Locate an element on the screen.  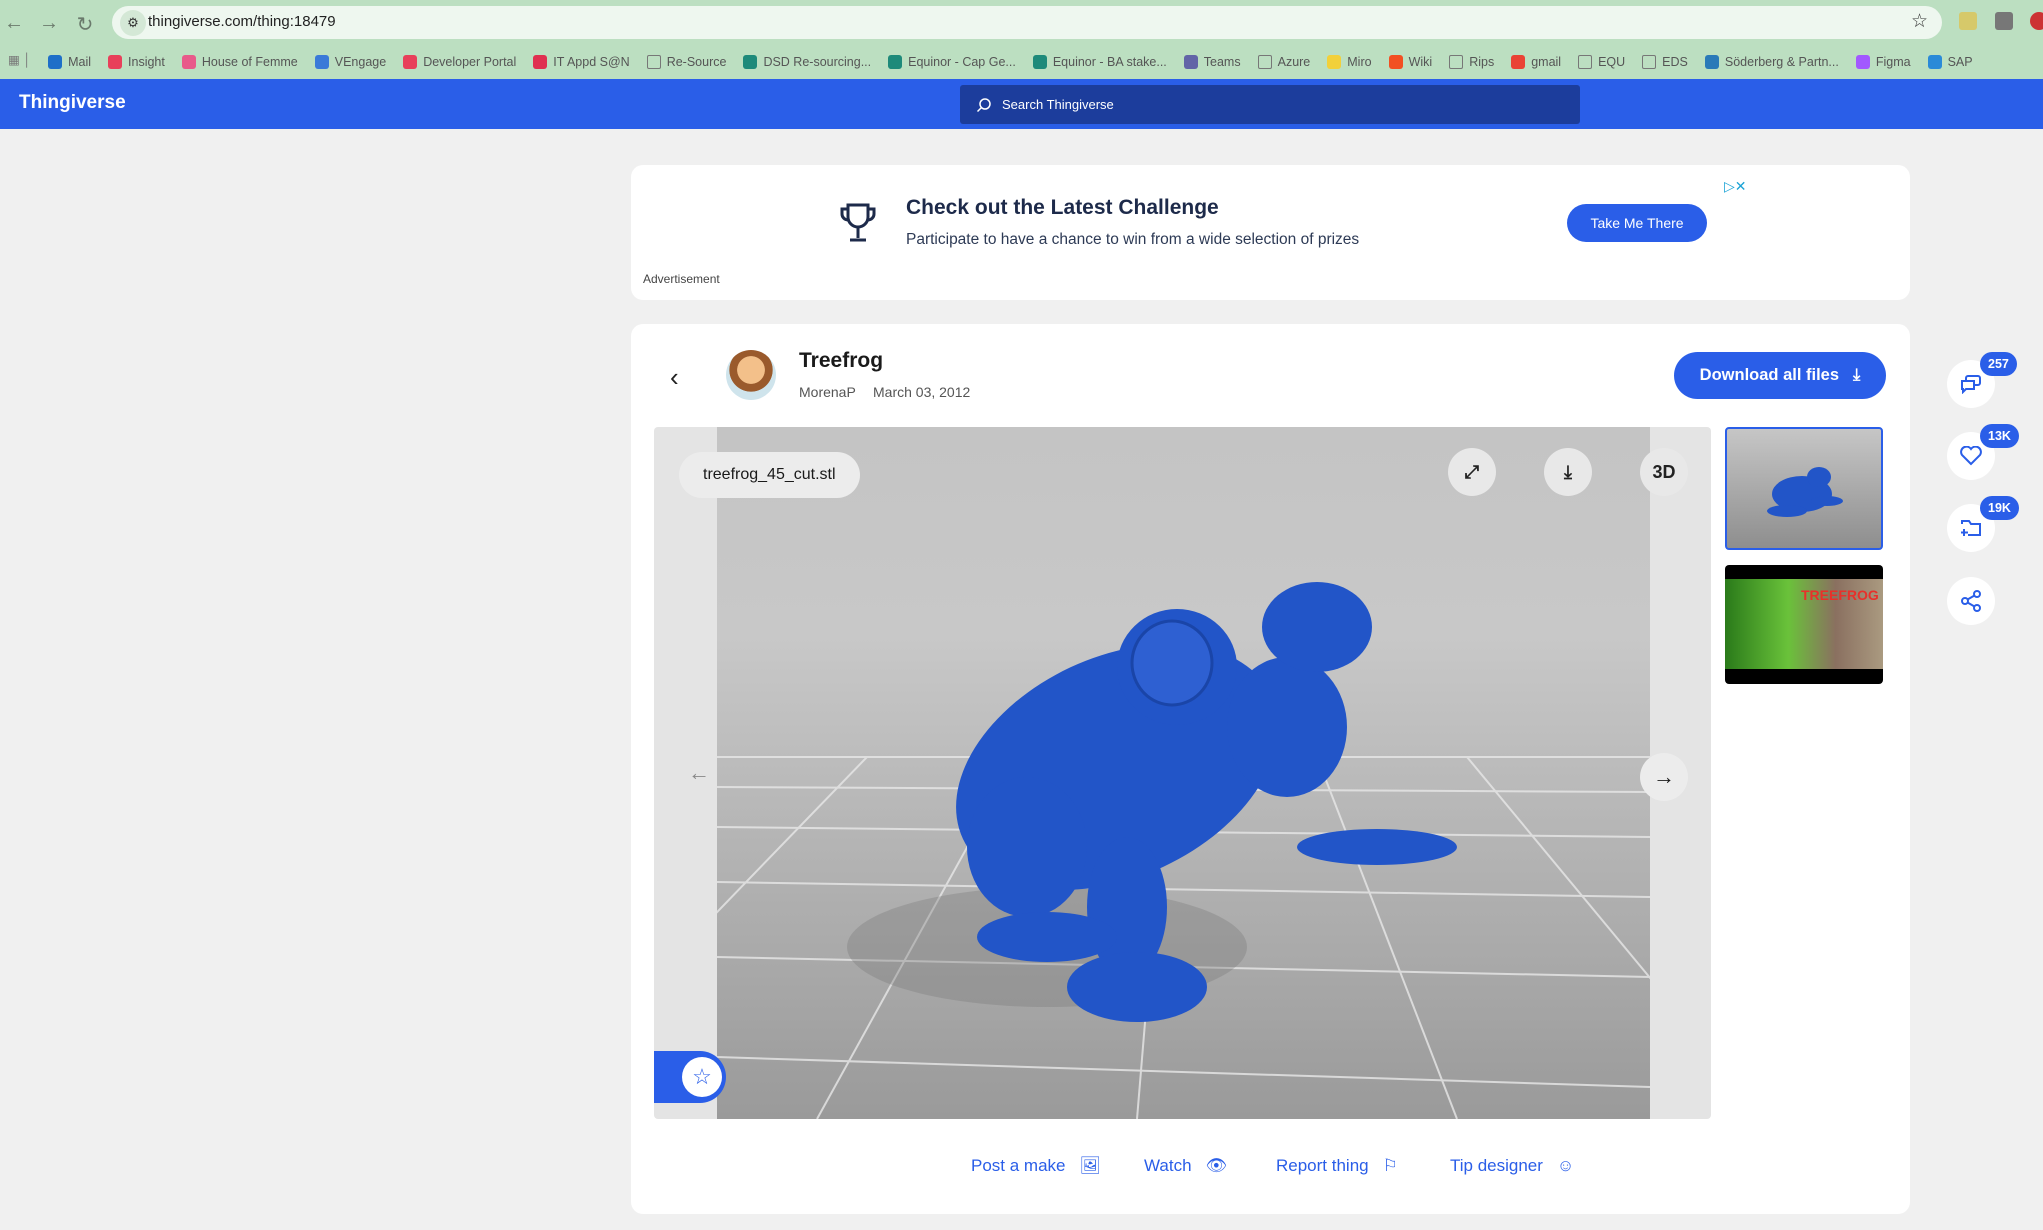
download-all-files-button: Download all files ⤓ is located at coordinates (1780, 375).